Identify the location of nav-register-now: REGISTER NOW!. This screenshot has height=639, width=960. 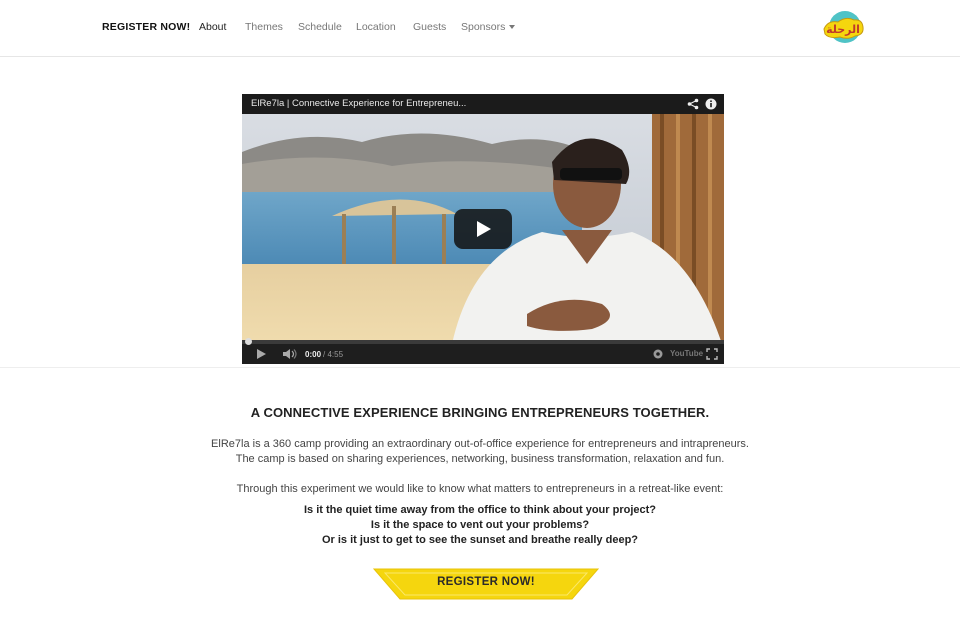
(146, 27).